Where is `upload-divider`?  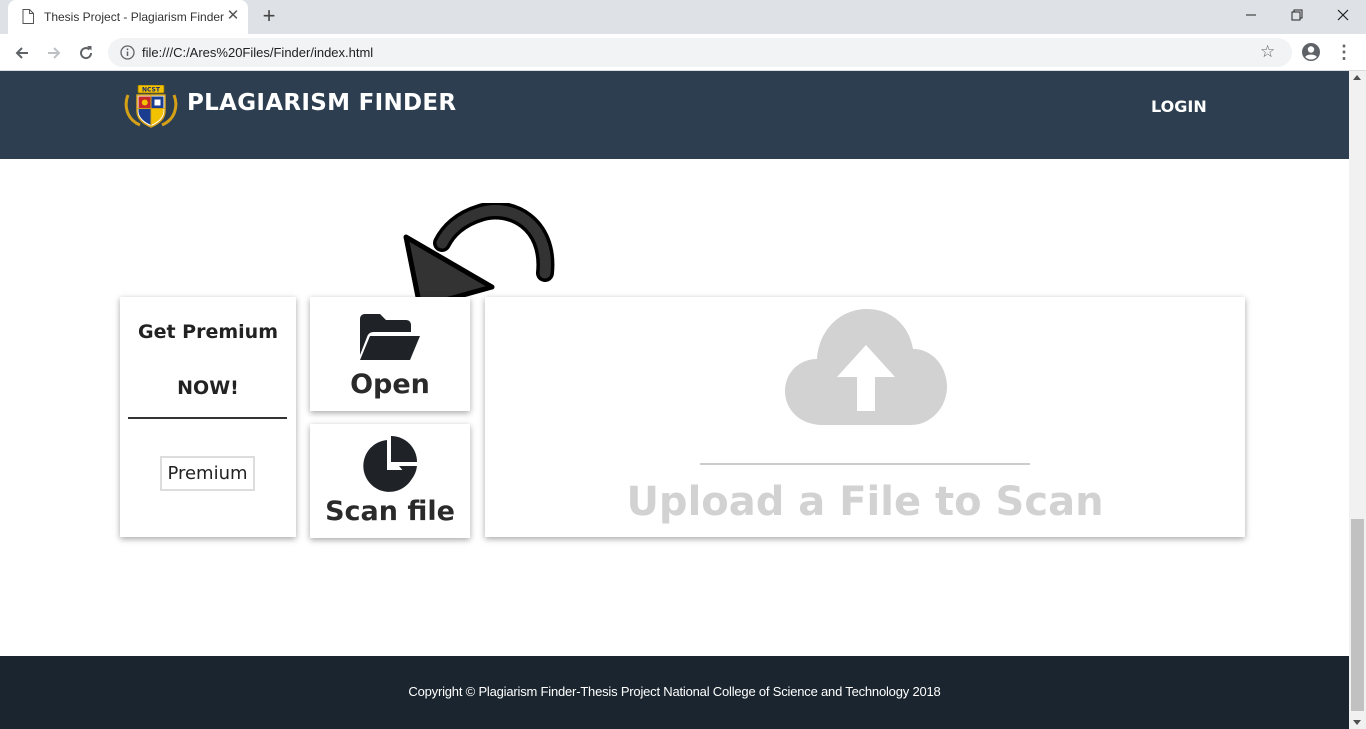 upload-divider is located at coordinates (865, 464).